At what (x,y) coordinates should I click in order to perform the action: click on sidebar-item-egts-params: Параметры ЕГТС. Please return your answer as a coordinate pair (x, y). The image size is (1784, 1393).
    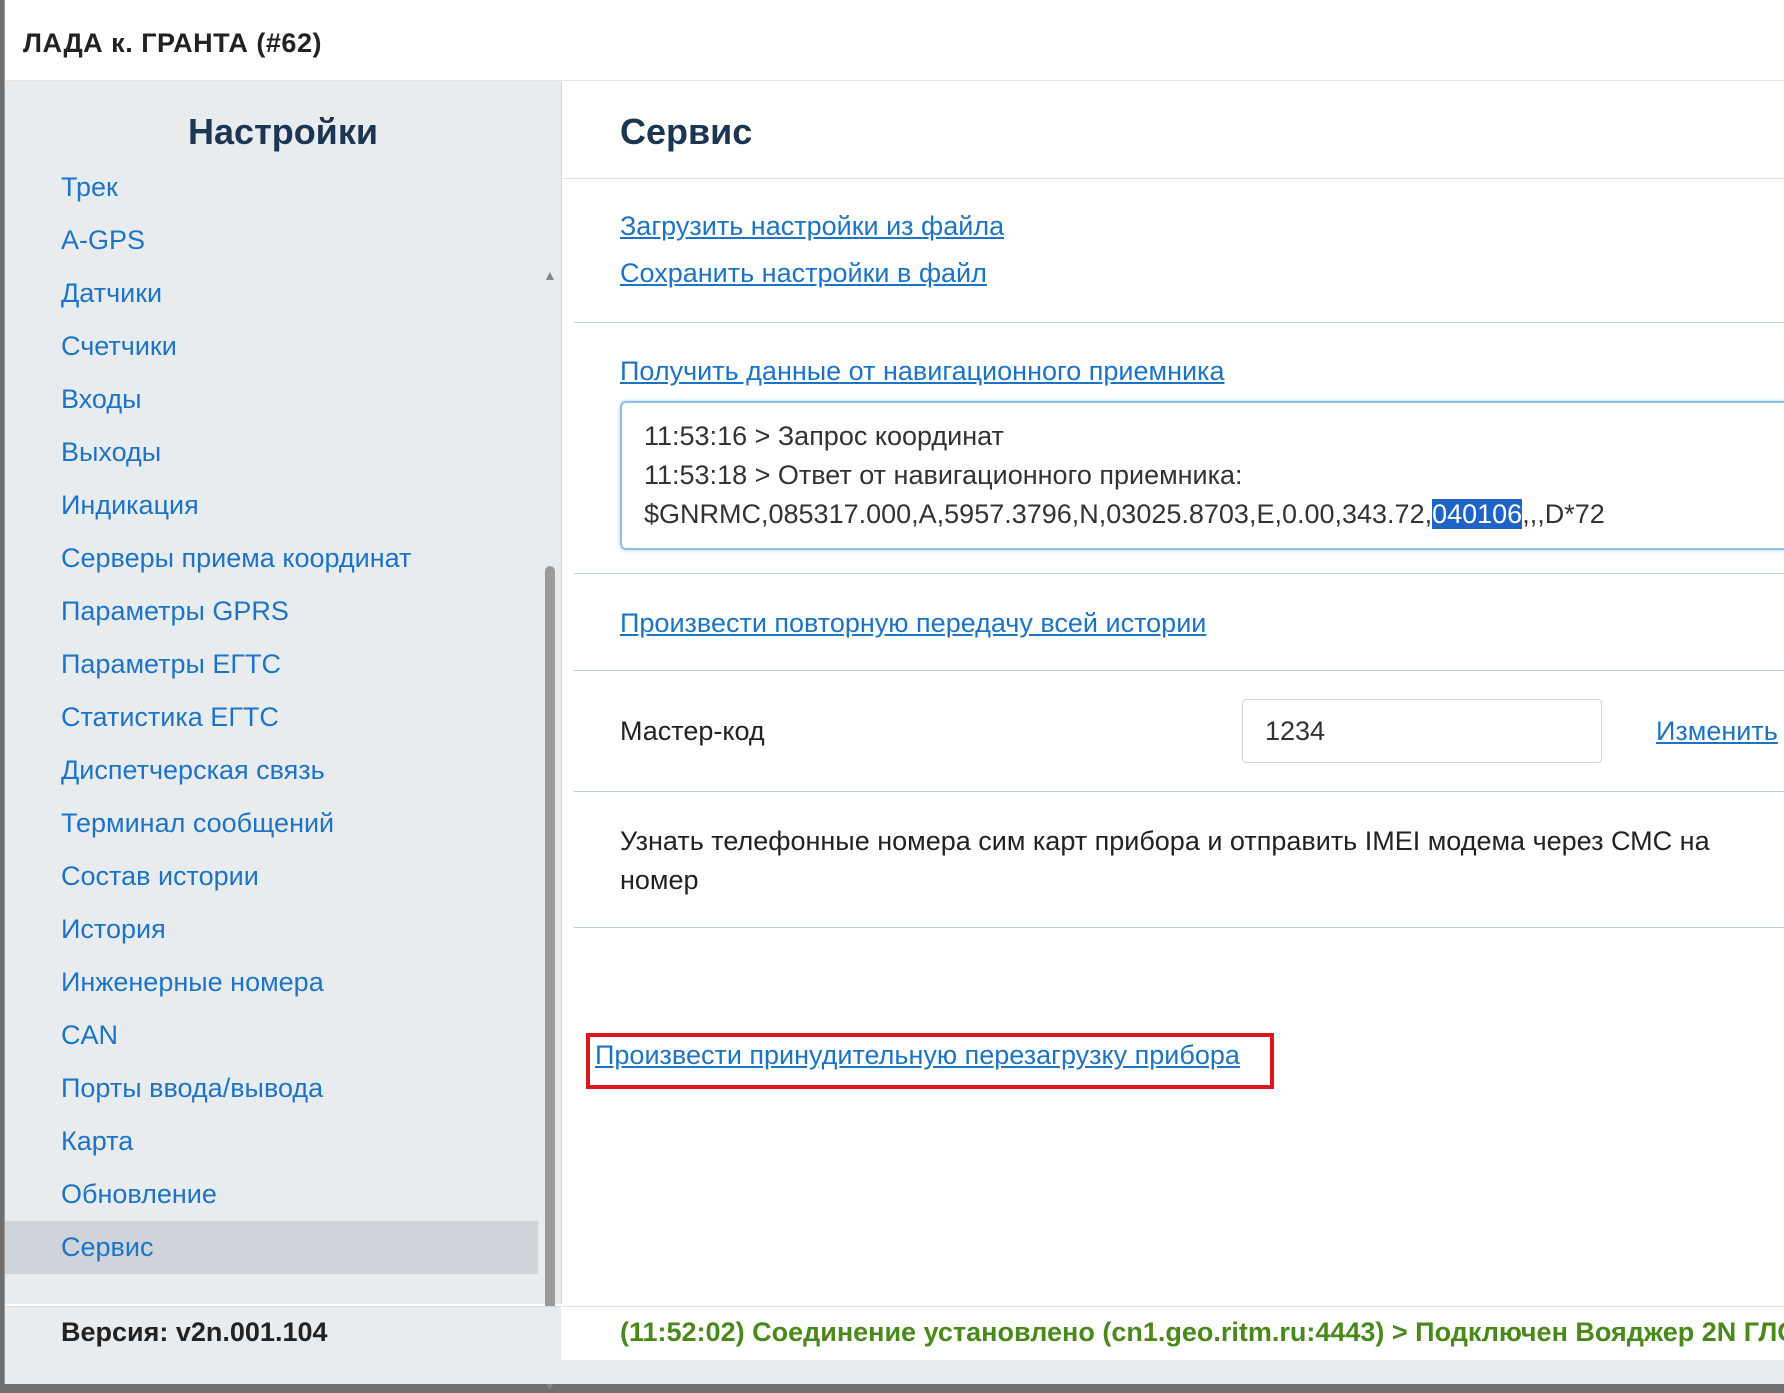
    Looking at the image, I should click on (271, 664).